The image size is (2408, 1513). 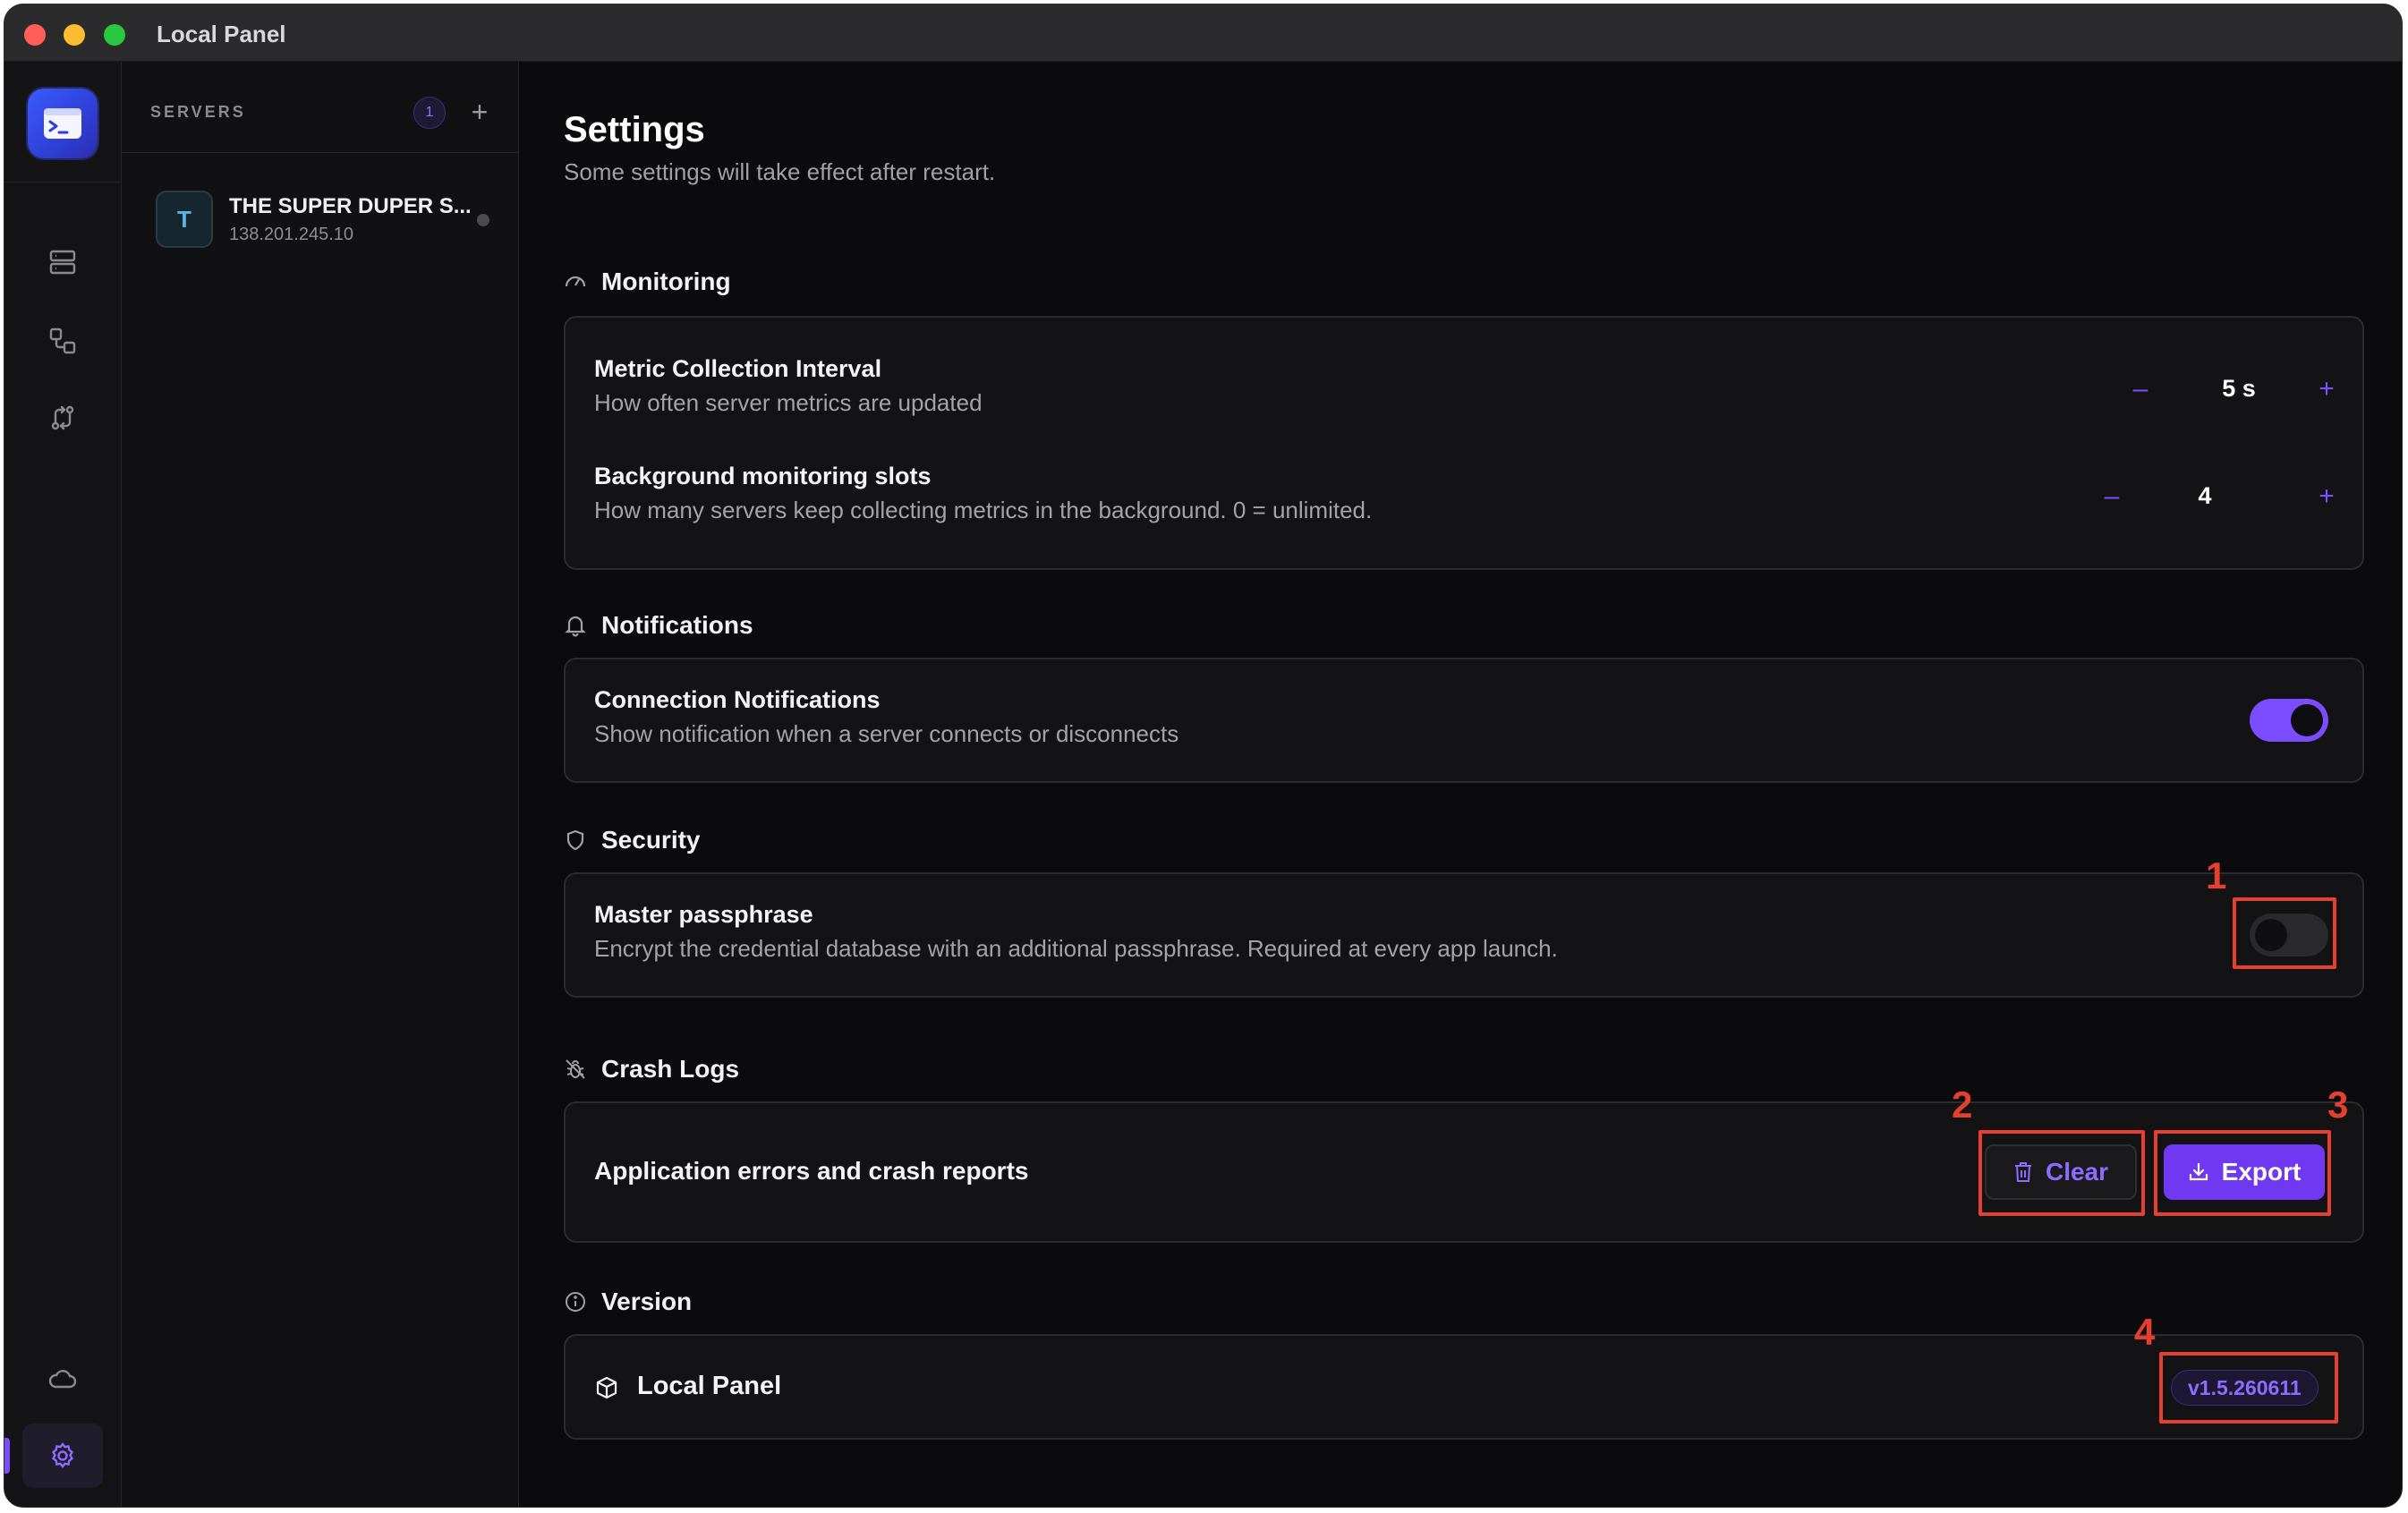 What do you see at coordinates (2326, 496) in the screenshot?
I see `slots-increment-button: +` at bounding box center [2326, 496].